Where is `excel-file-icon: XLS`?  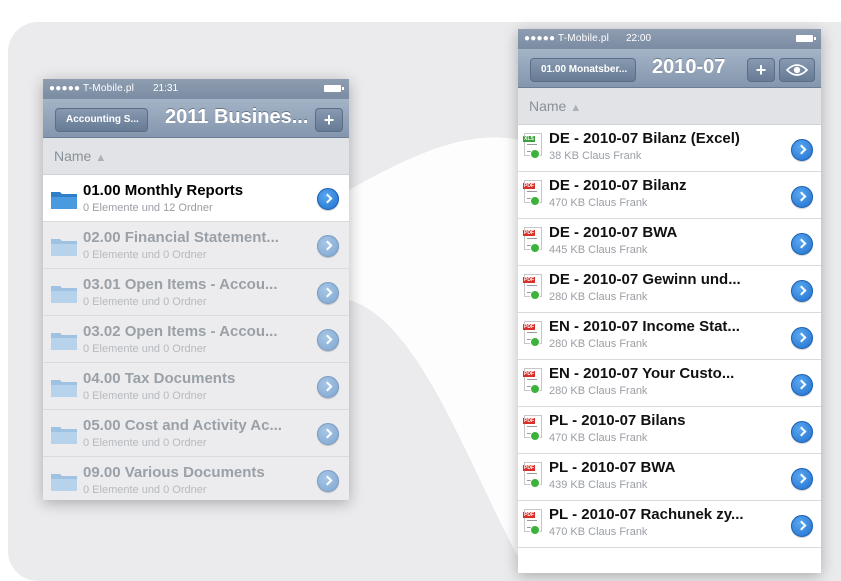
excel-file-icon: XLS is located at coordinates (532, 146).